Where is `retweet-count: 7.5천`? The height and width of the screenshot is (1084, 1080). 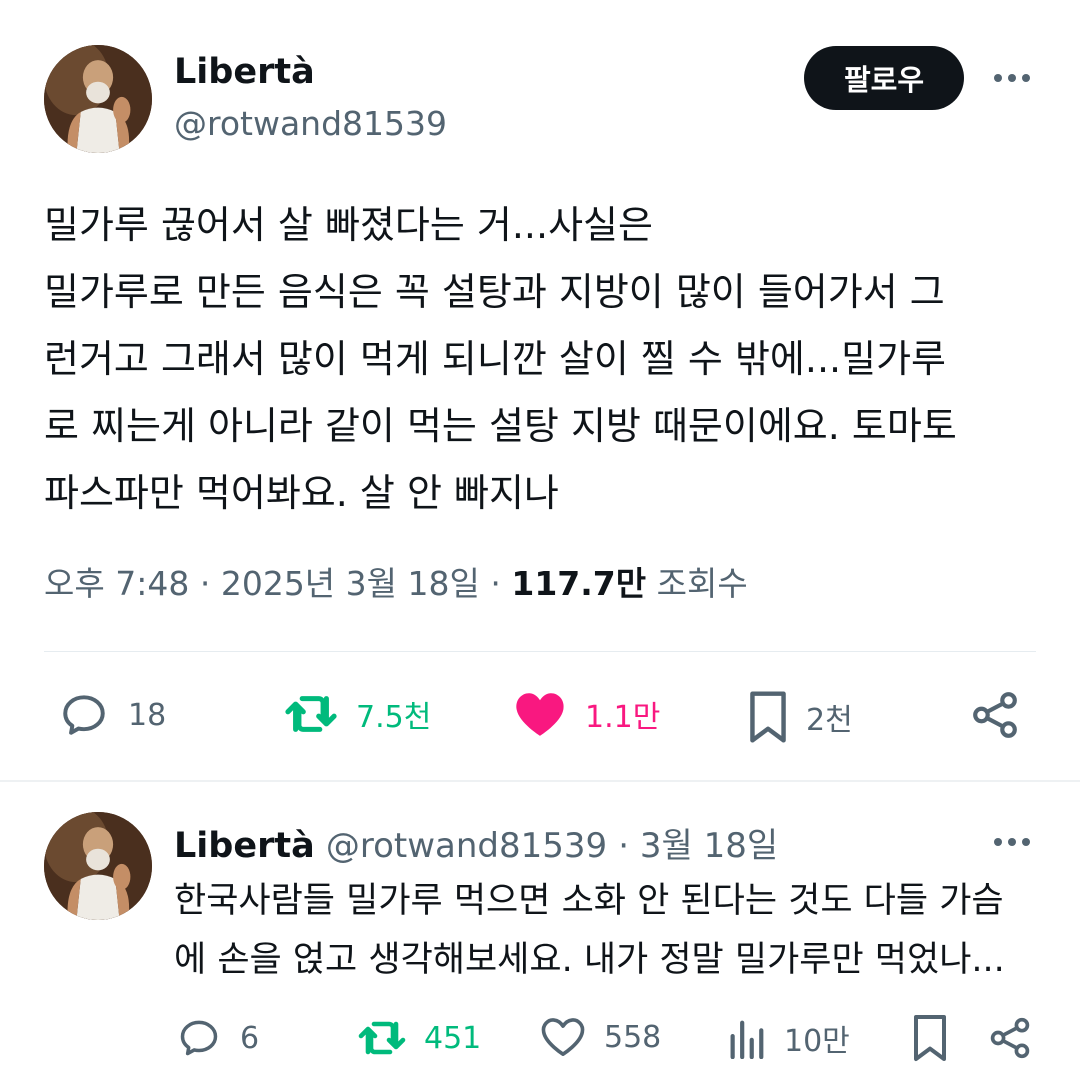
retweet-count: 7.5천 is located at coordinates (394, 717).